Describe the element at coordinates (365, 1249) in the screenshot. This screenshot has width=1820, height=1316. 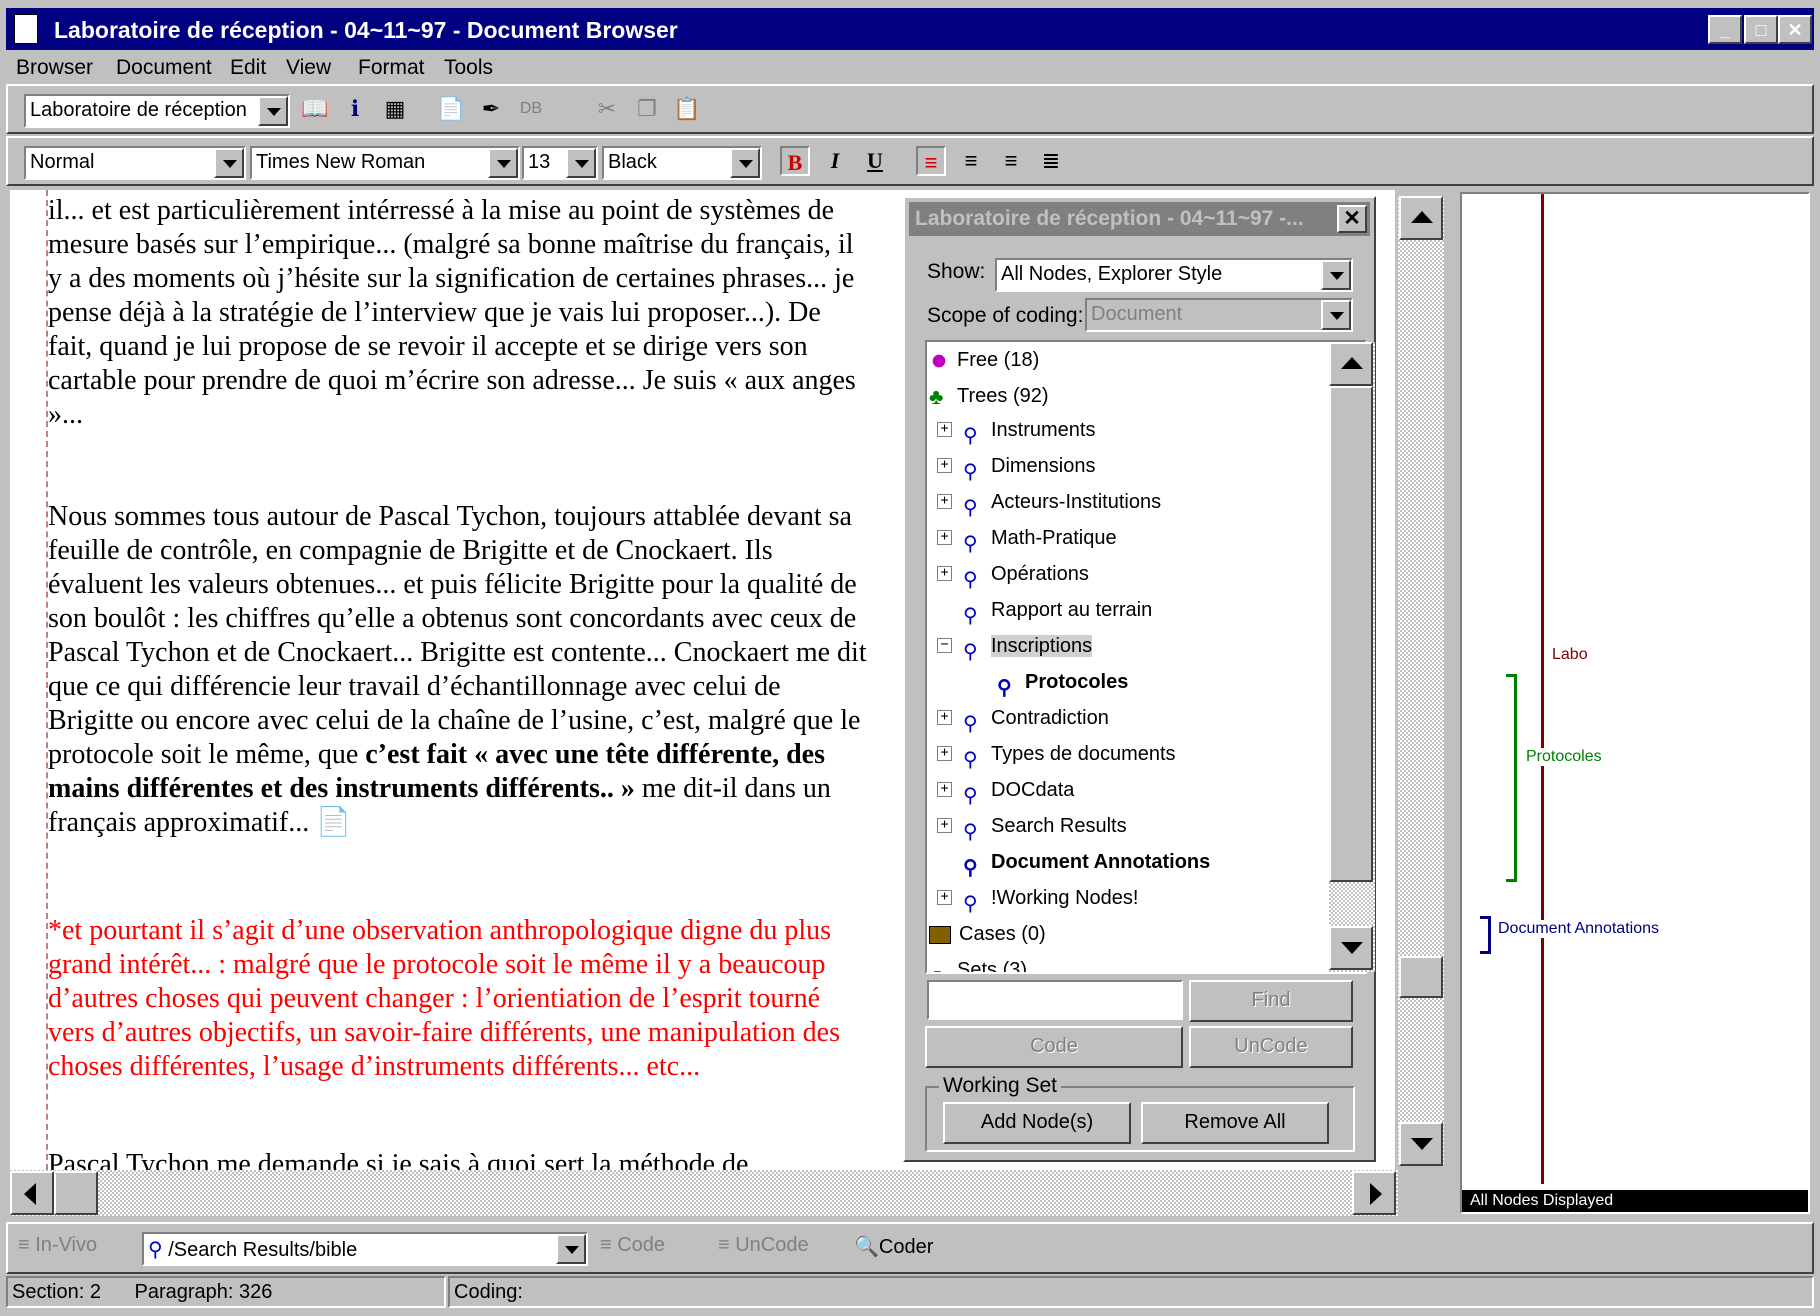
I see `node-path-select: ⚲ /Search Results/bible` at that location.